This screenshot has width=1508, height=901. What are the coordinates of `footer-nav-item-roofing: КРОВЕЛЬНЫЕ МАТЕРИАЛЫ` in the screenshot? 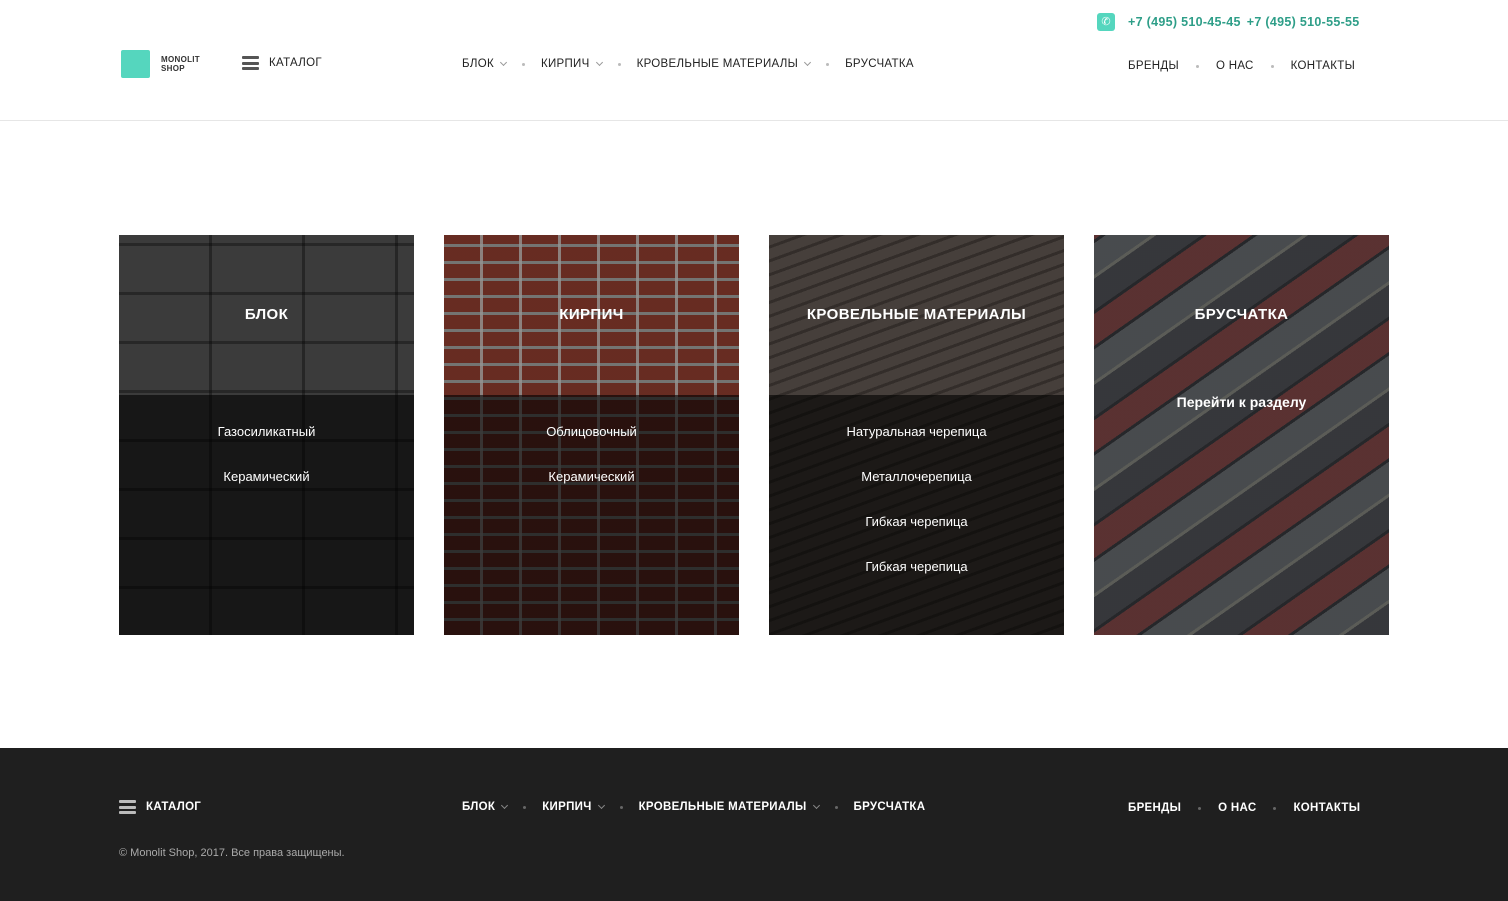 It's located at (729, 807).